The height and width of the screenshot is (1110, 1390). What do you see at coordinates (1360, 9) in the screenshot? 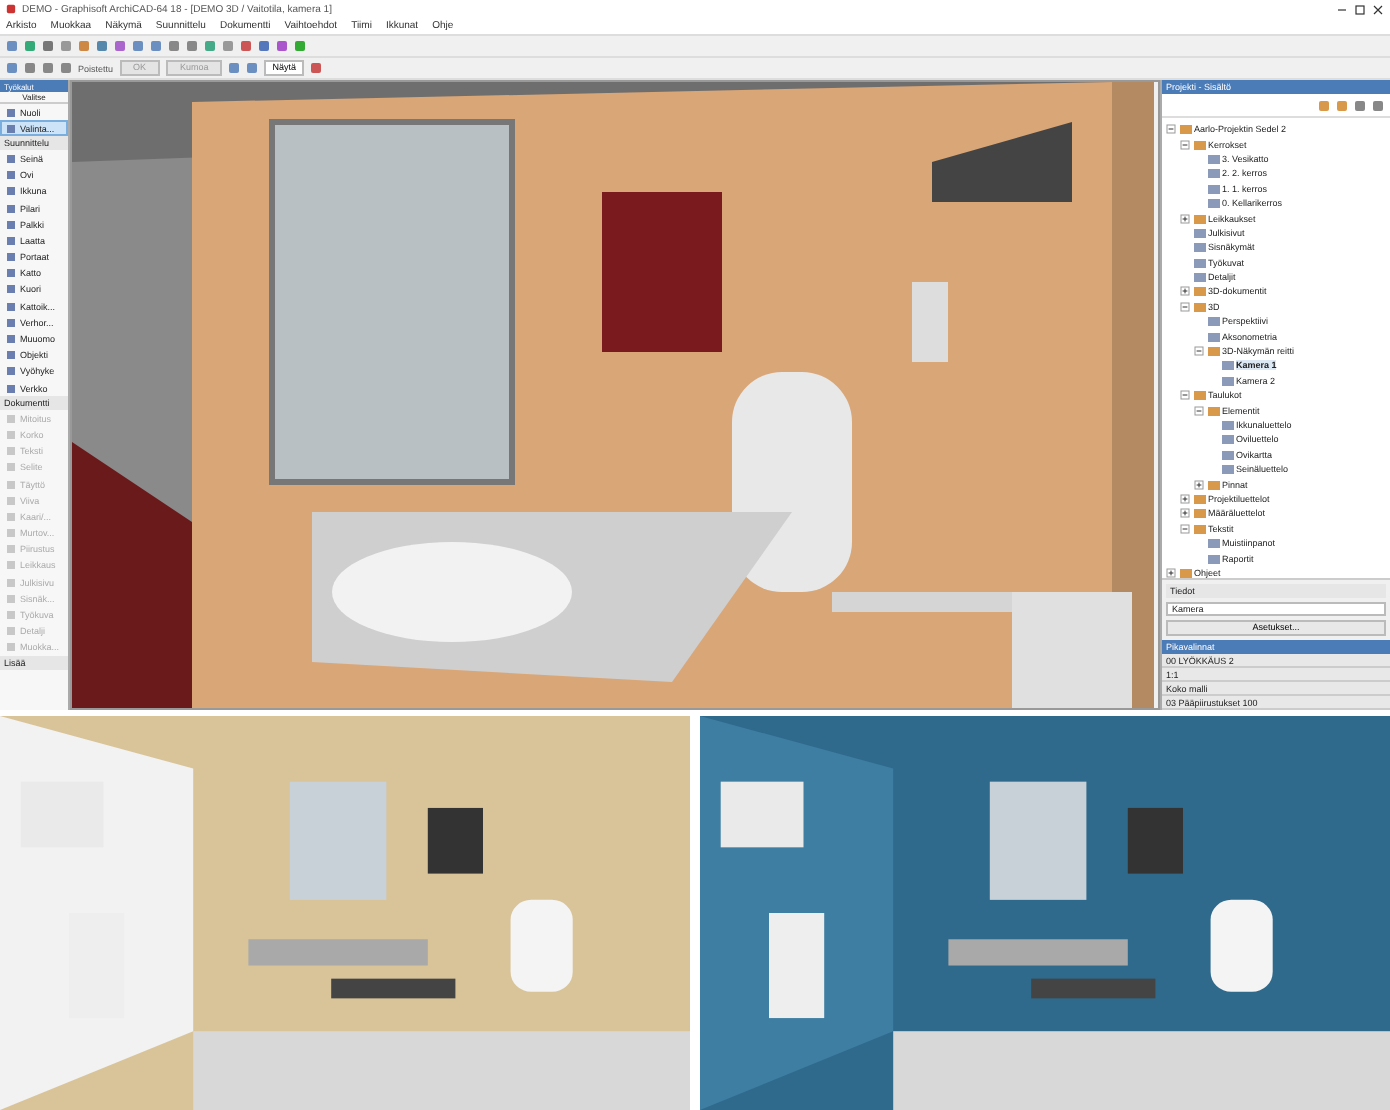
I see `maximize-icon` at bounding box center [1360, 9].